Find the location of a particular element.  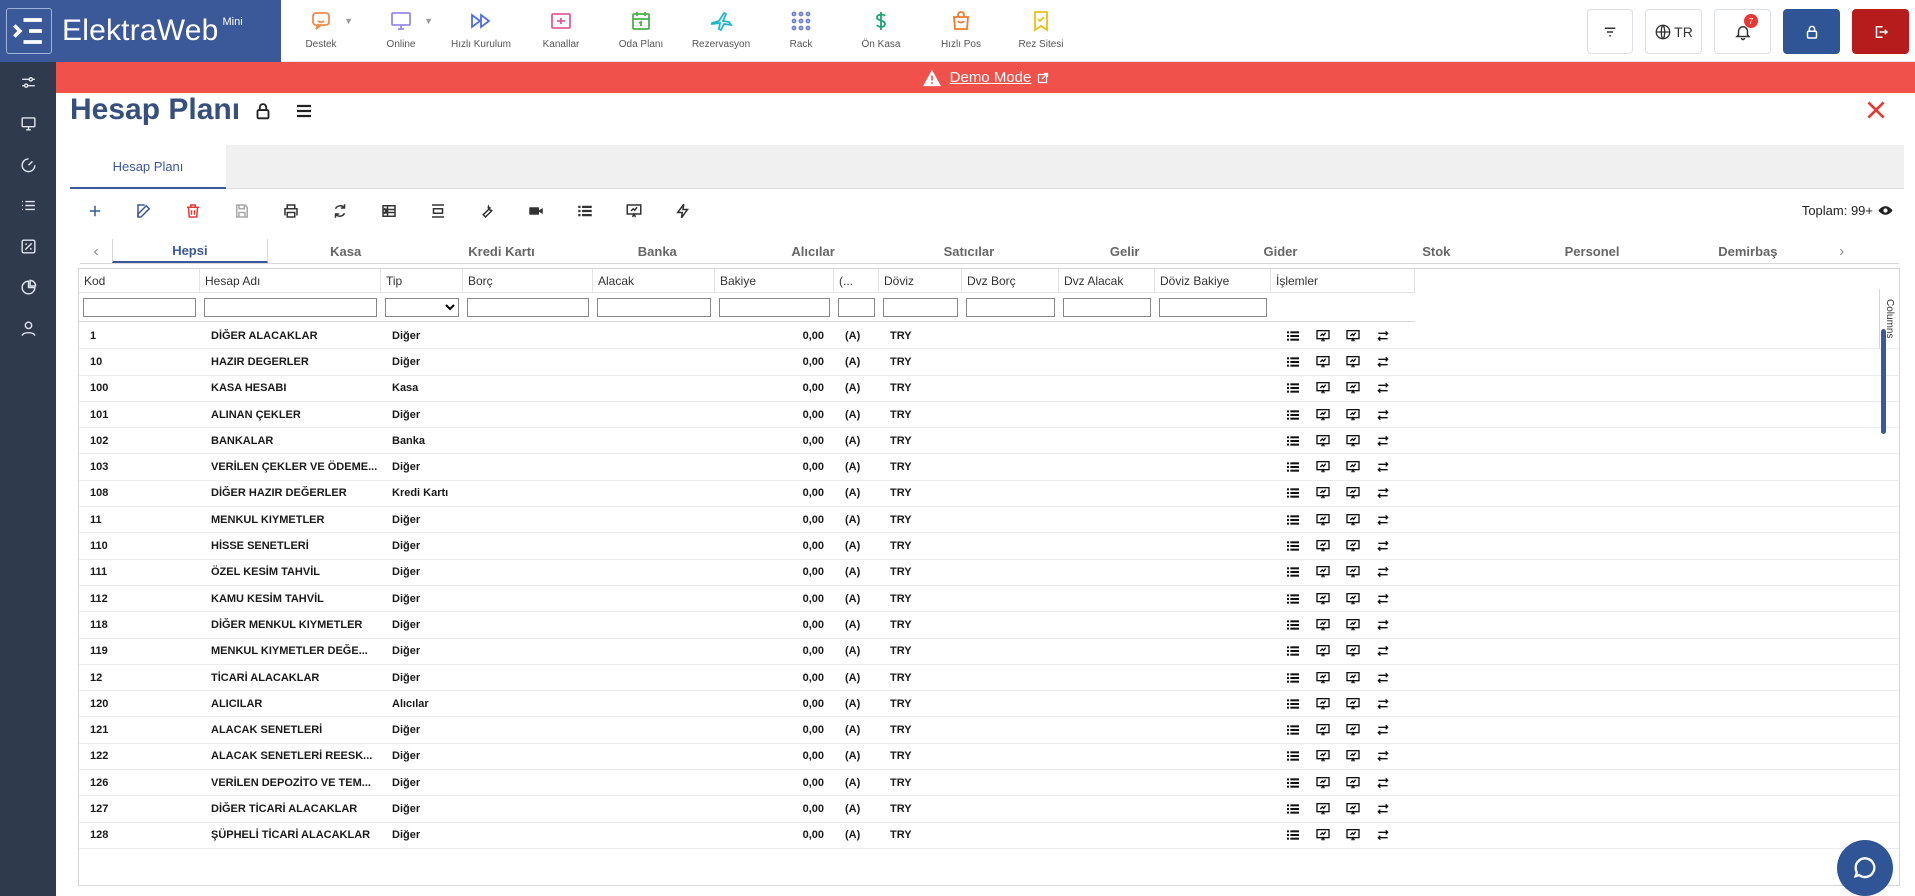

category-tab: Personel is located at coordinates (1592, 251).